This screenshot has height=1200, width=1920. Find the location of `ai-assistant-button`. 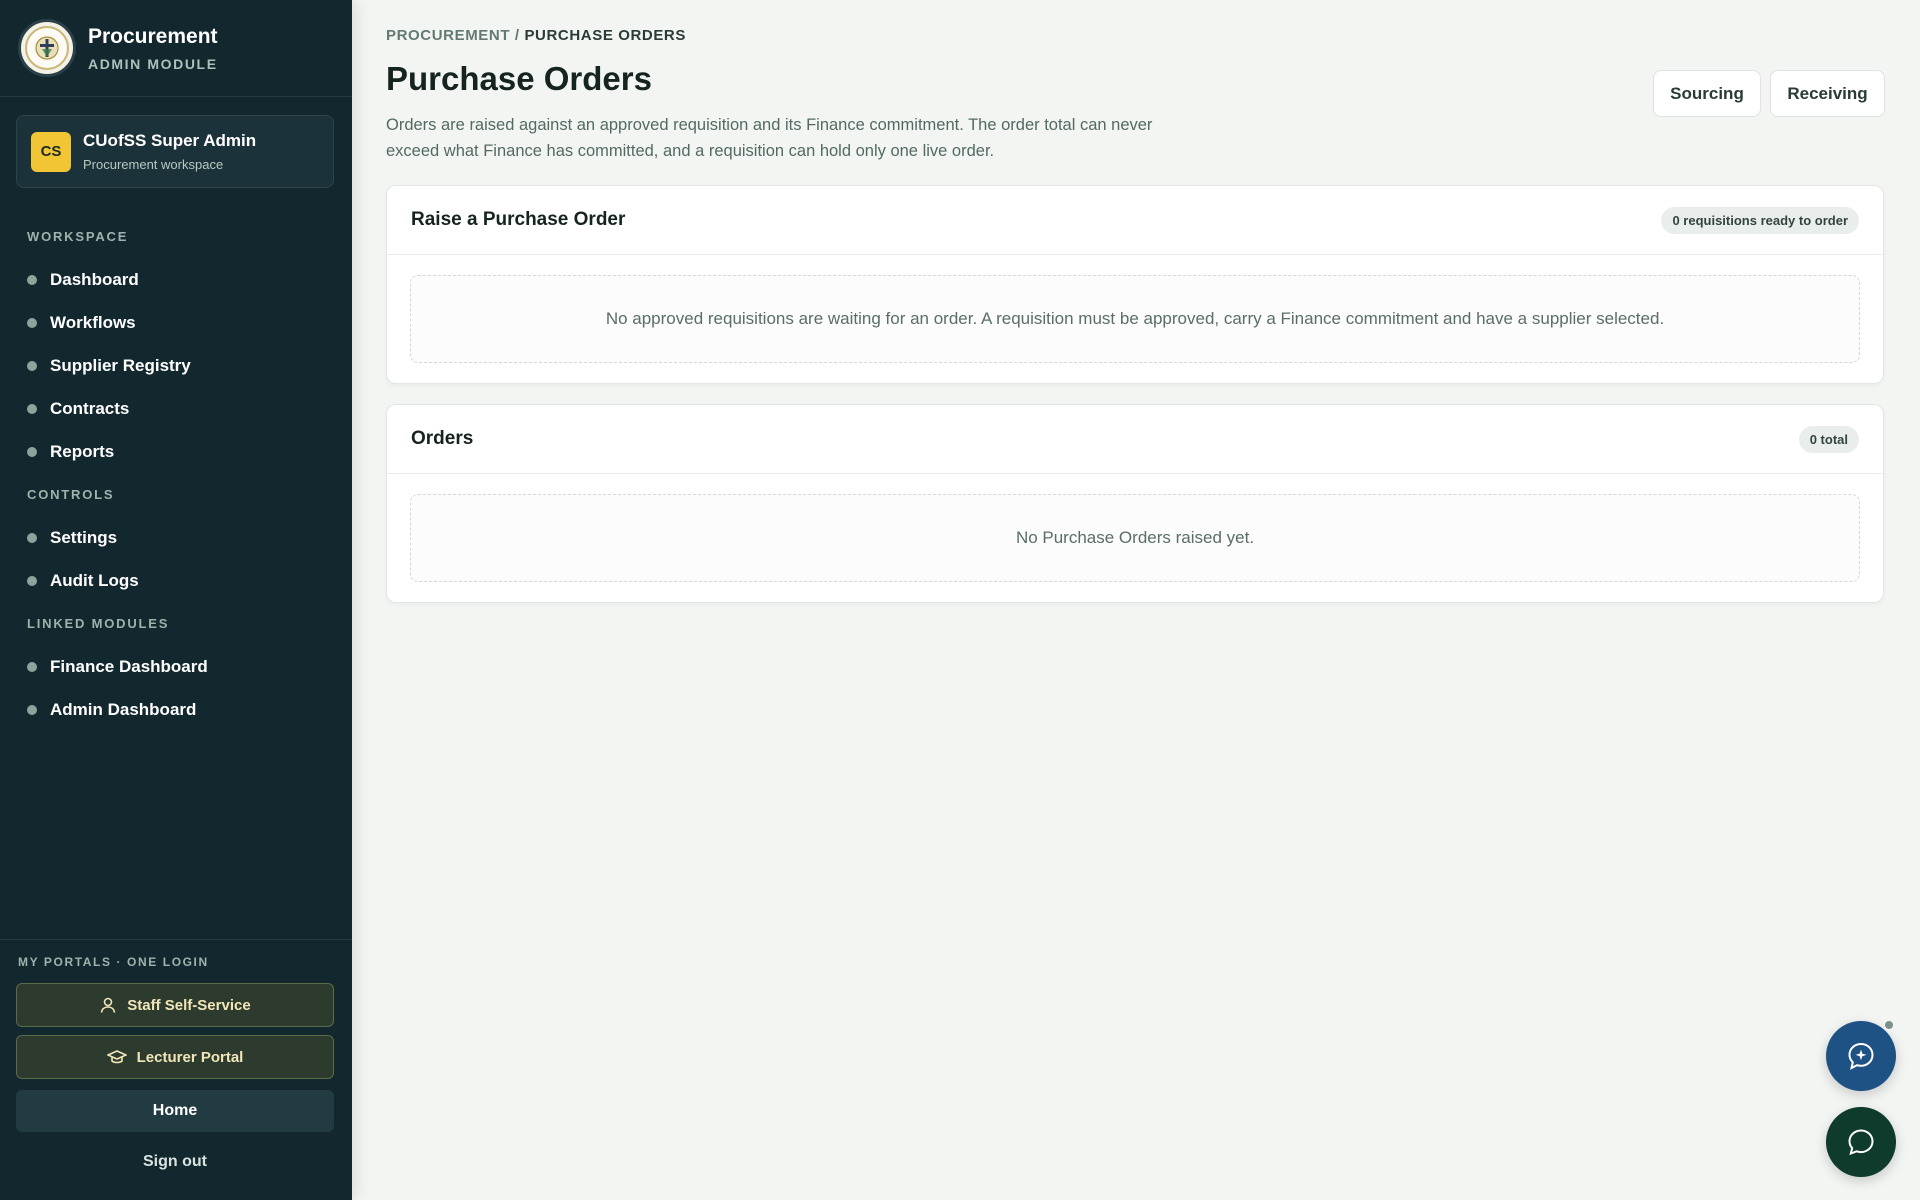

ai-assistant-button is located at coordinates (1861, 1056).